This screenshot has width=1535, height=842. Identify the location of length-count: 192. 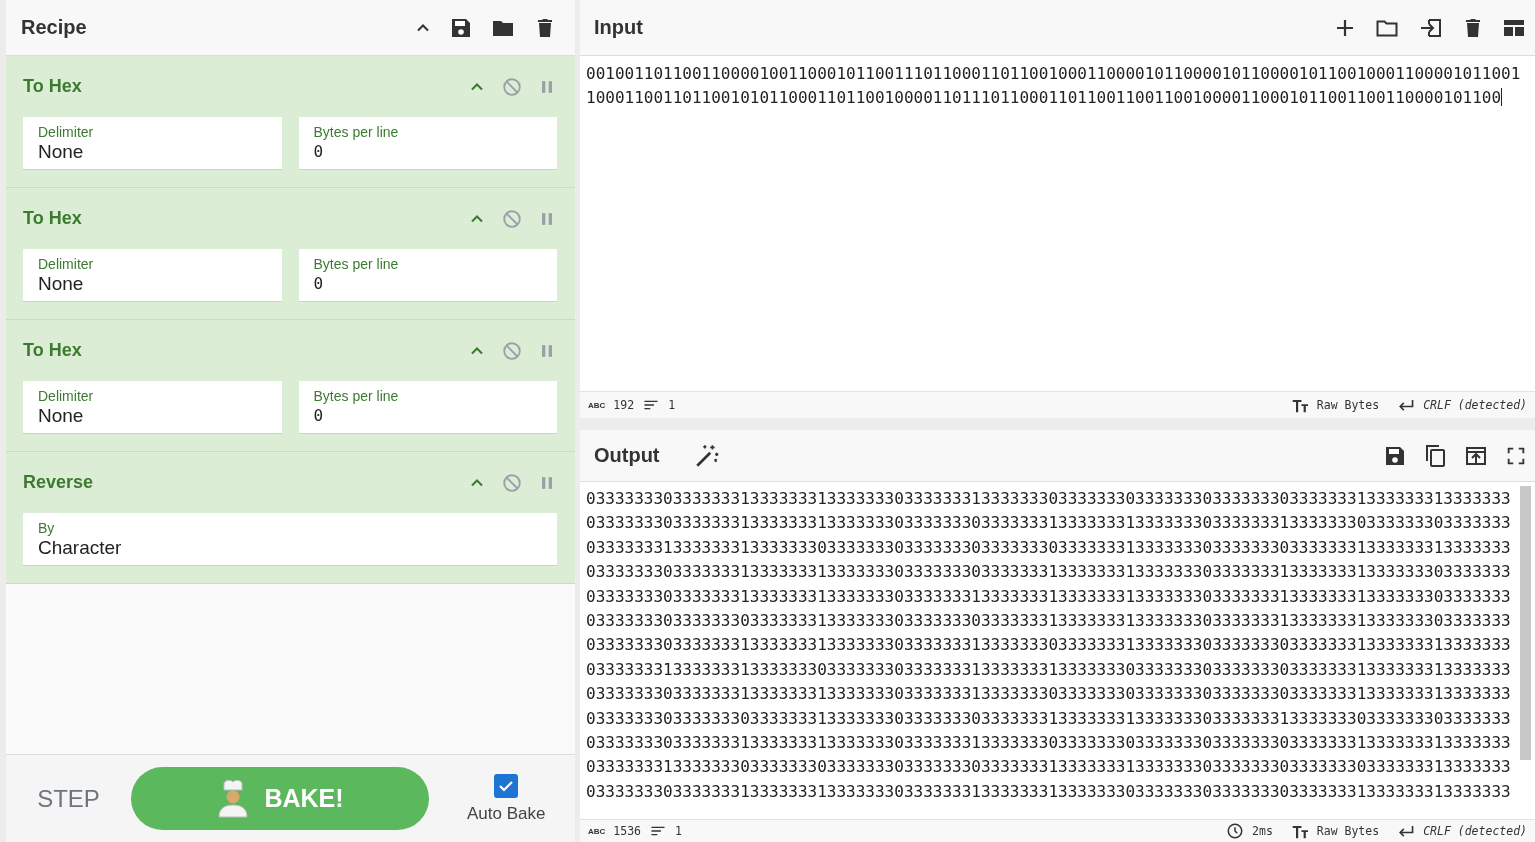
(624, 405).